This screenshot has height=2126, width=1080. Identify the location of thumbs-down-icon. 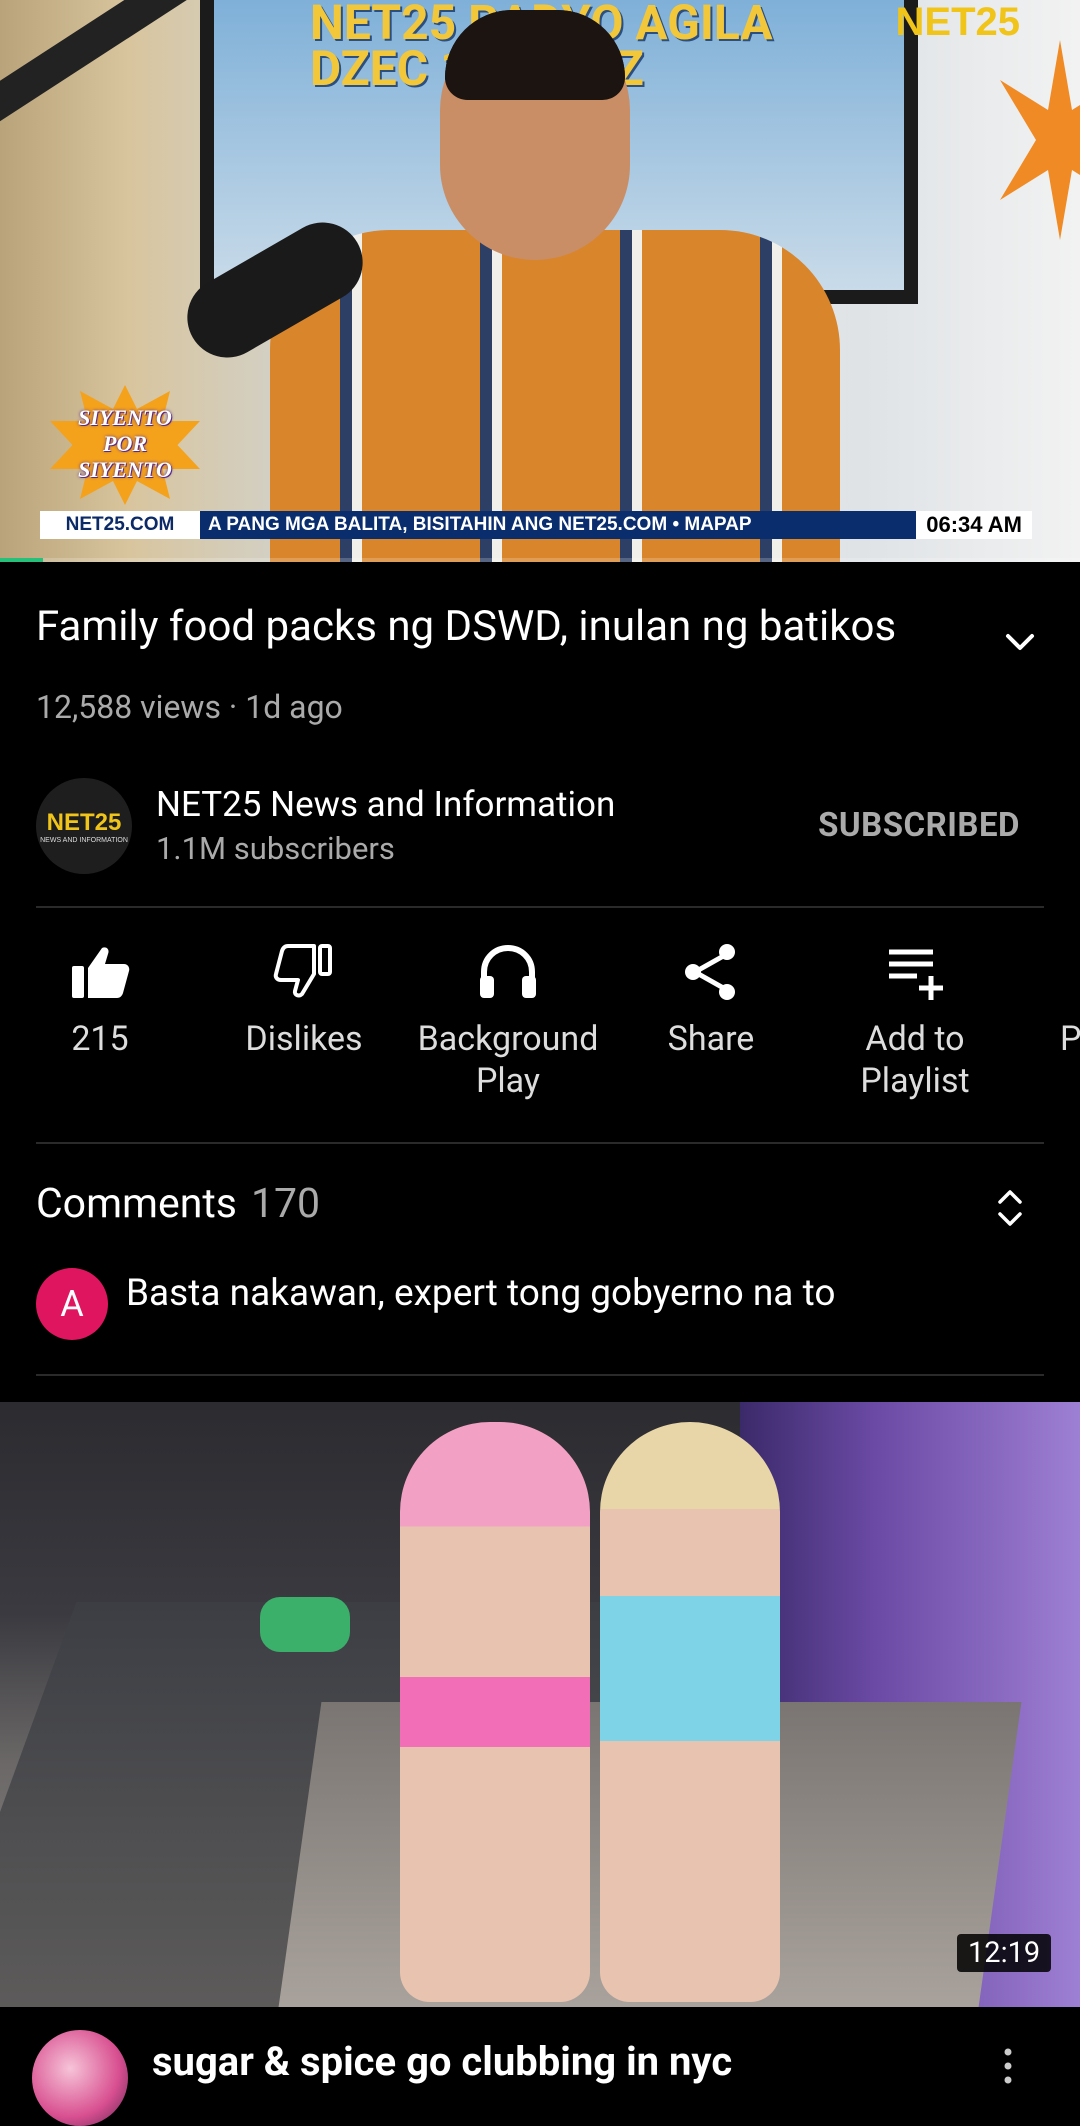
(302, 971).